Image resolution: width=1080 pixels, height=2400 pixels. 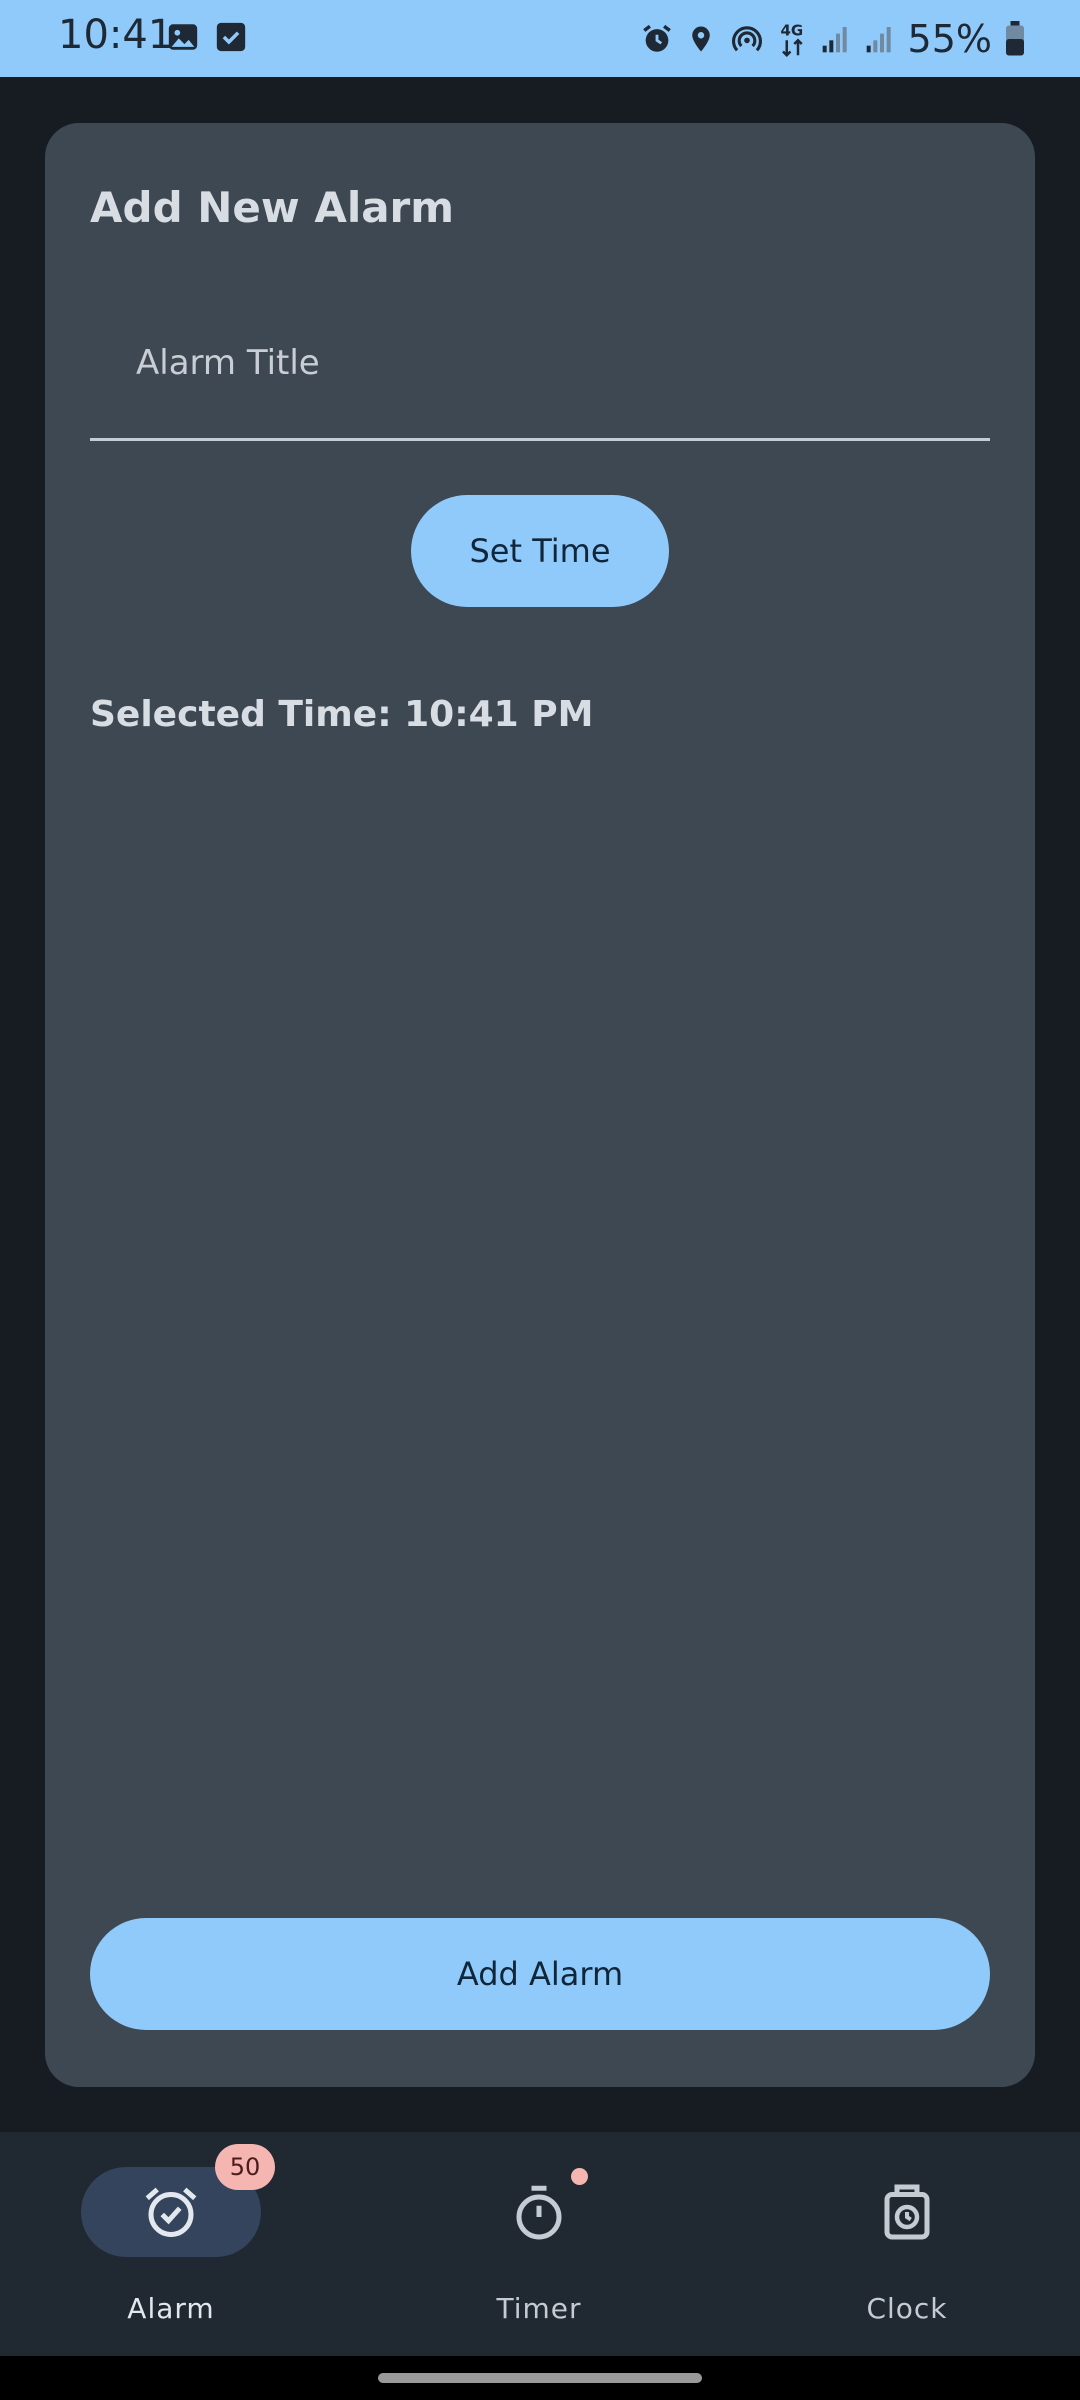 I want to click on nav-item-alarm: 50 Alarm, so click(x=171, y=2244).